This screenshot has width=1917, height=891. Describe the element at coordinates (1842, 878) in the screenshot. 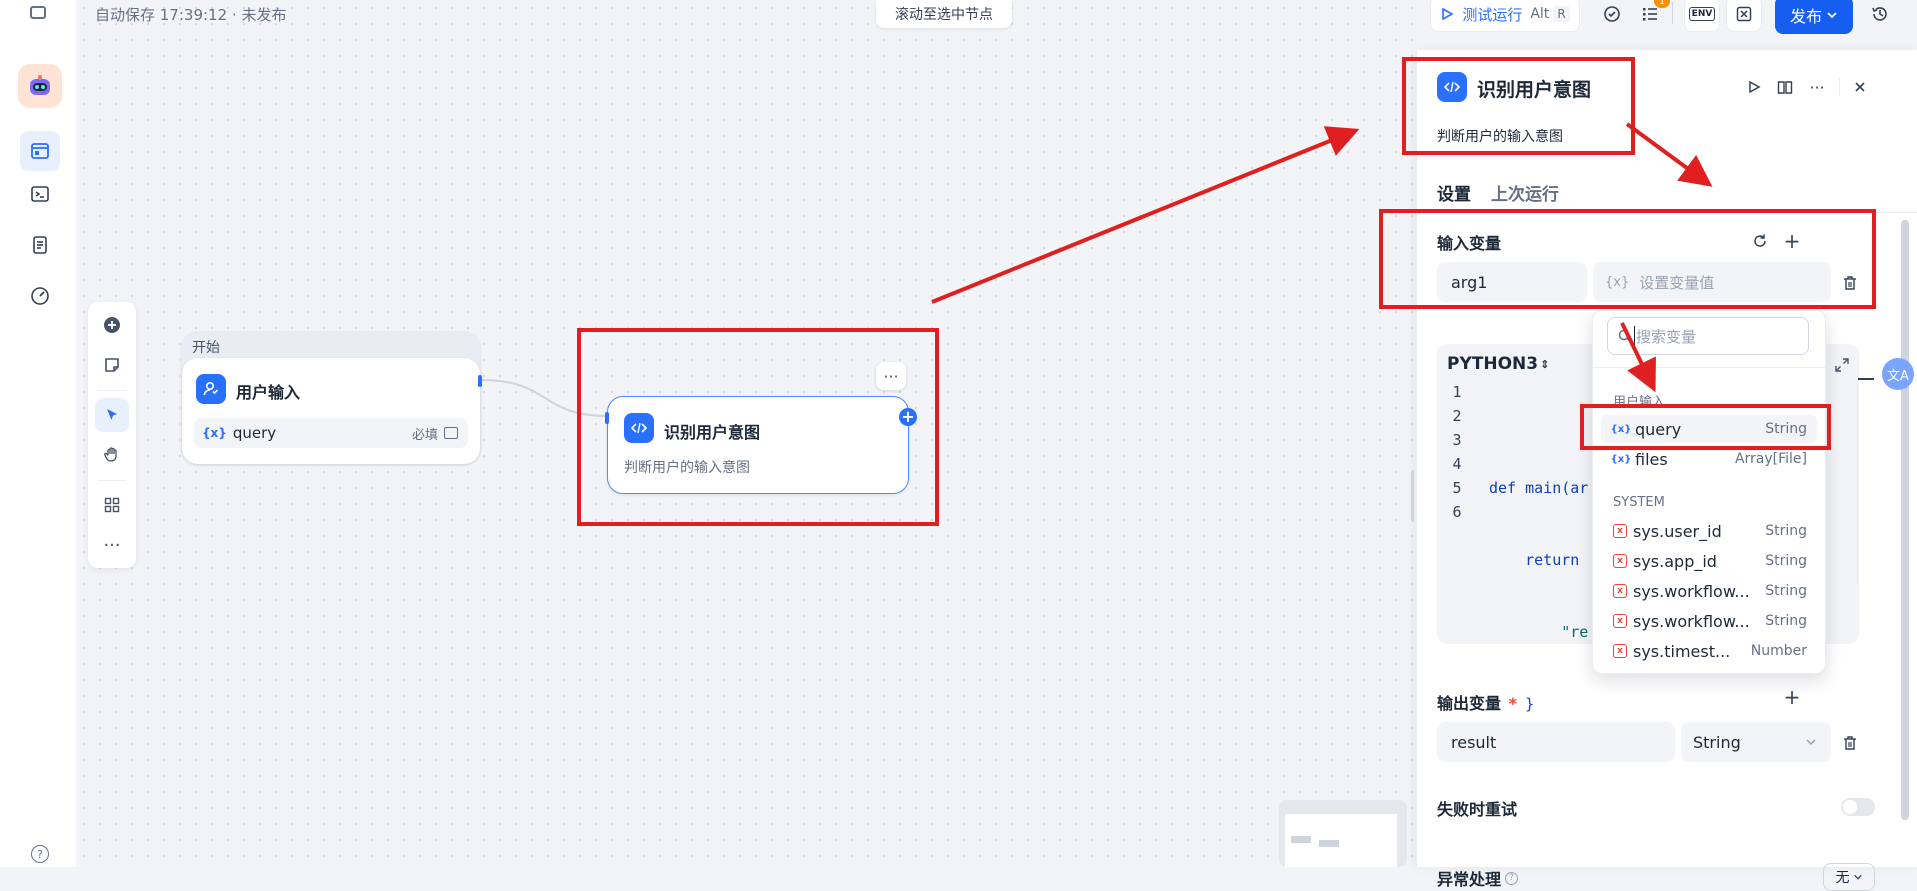

I see `error-handling-value: 无` at that location.